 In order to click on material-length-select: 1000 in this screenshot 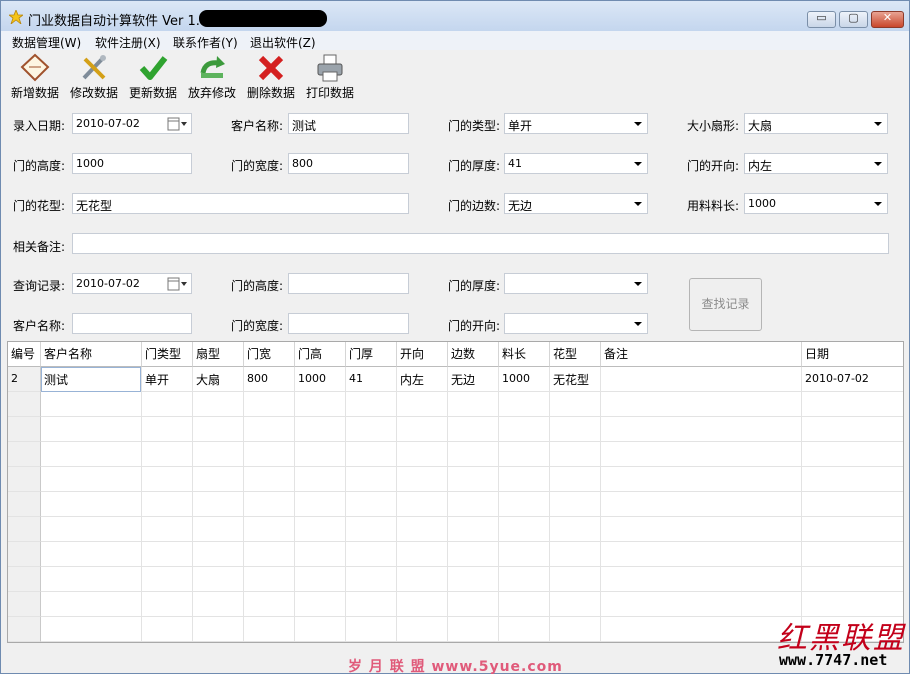, I will do `click(816, 203)`.